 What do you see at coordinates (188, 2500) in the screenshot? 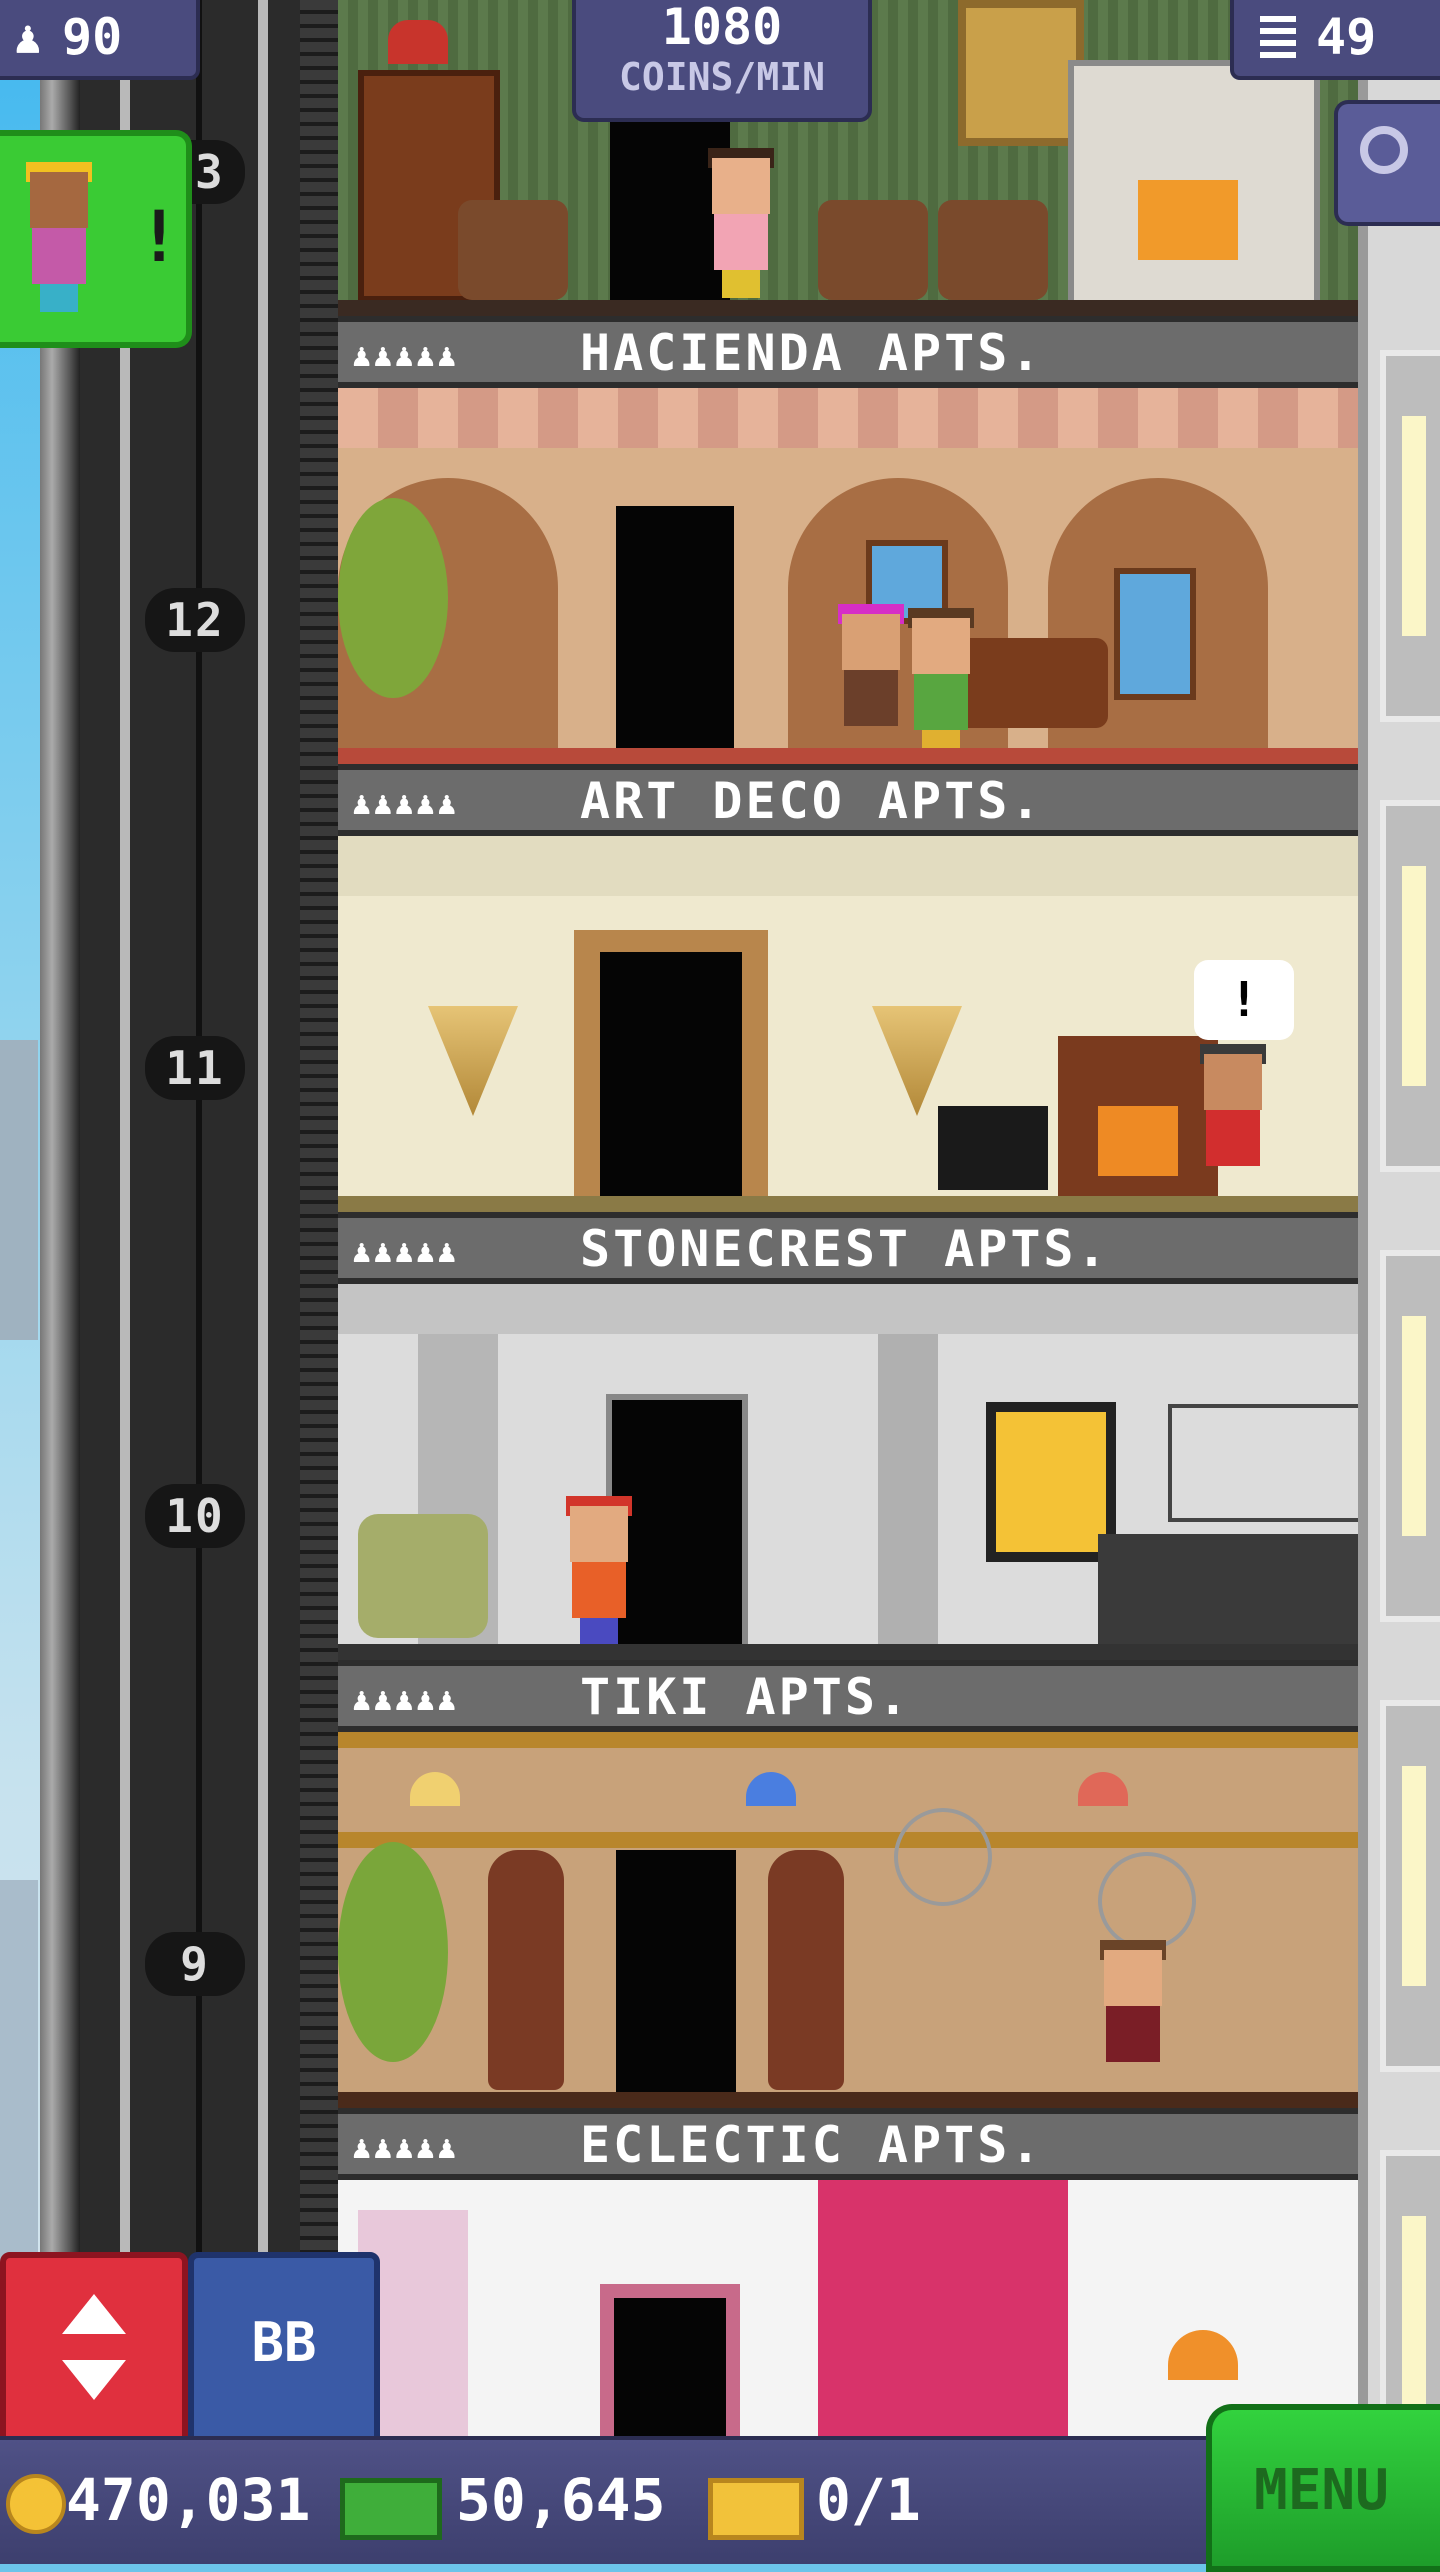
I see `coins-value: 470,031` at bounding box center [188, 2500].